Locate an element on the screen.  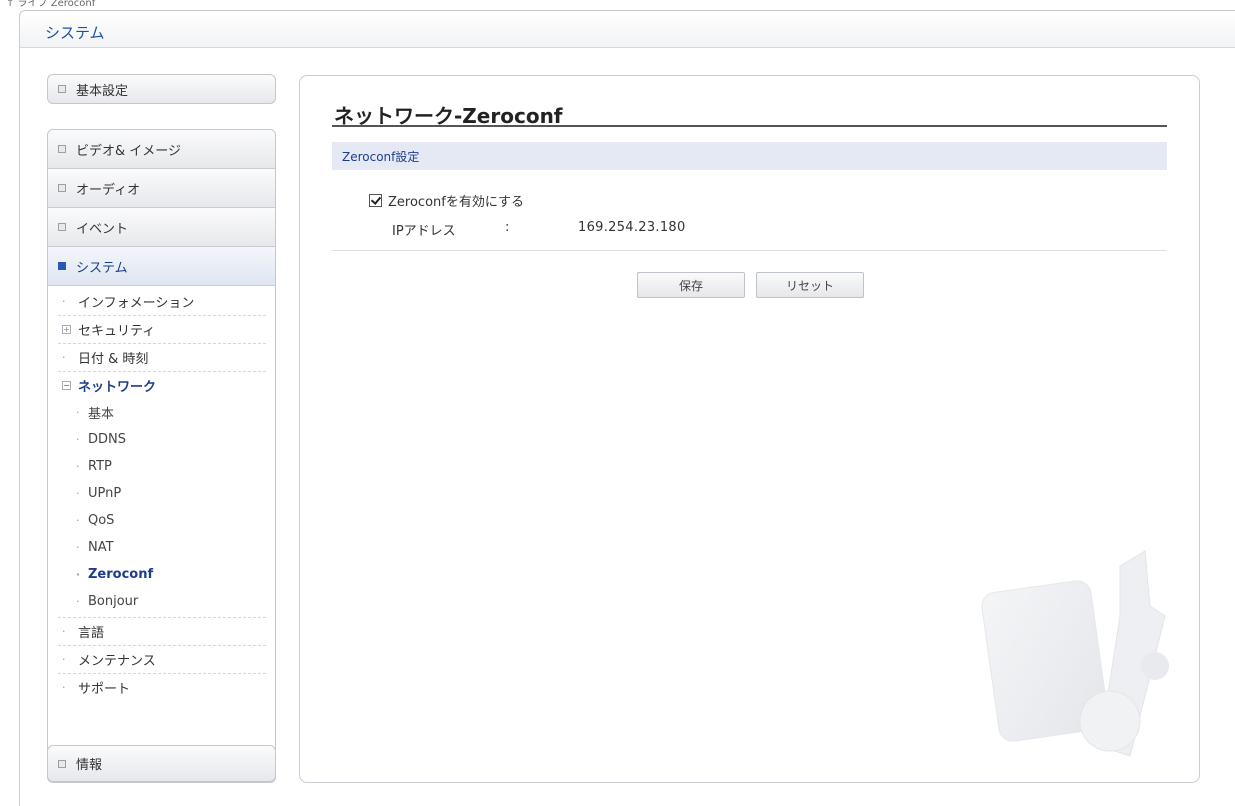
form-divider is located at coordinates (749, 250).